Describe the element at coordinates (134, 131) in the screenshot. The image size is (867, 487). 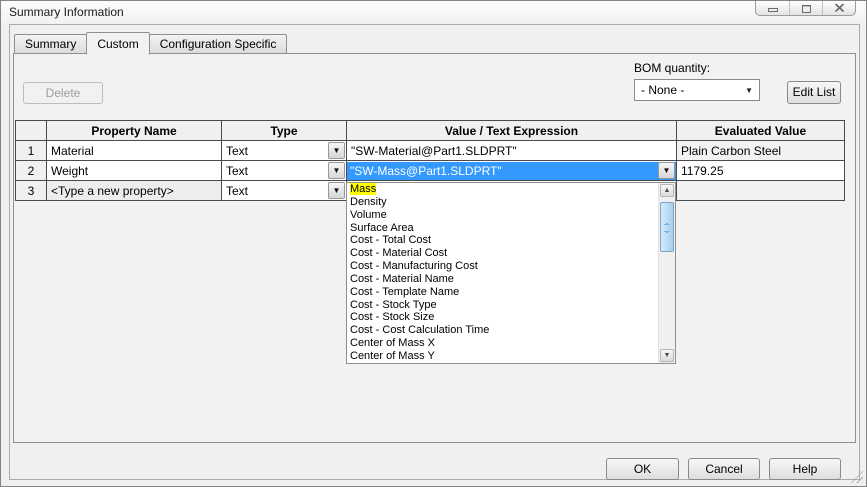
I see `header-property-name: Property Name` at that location.